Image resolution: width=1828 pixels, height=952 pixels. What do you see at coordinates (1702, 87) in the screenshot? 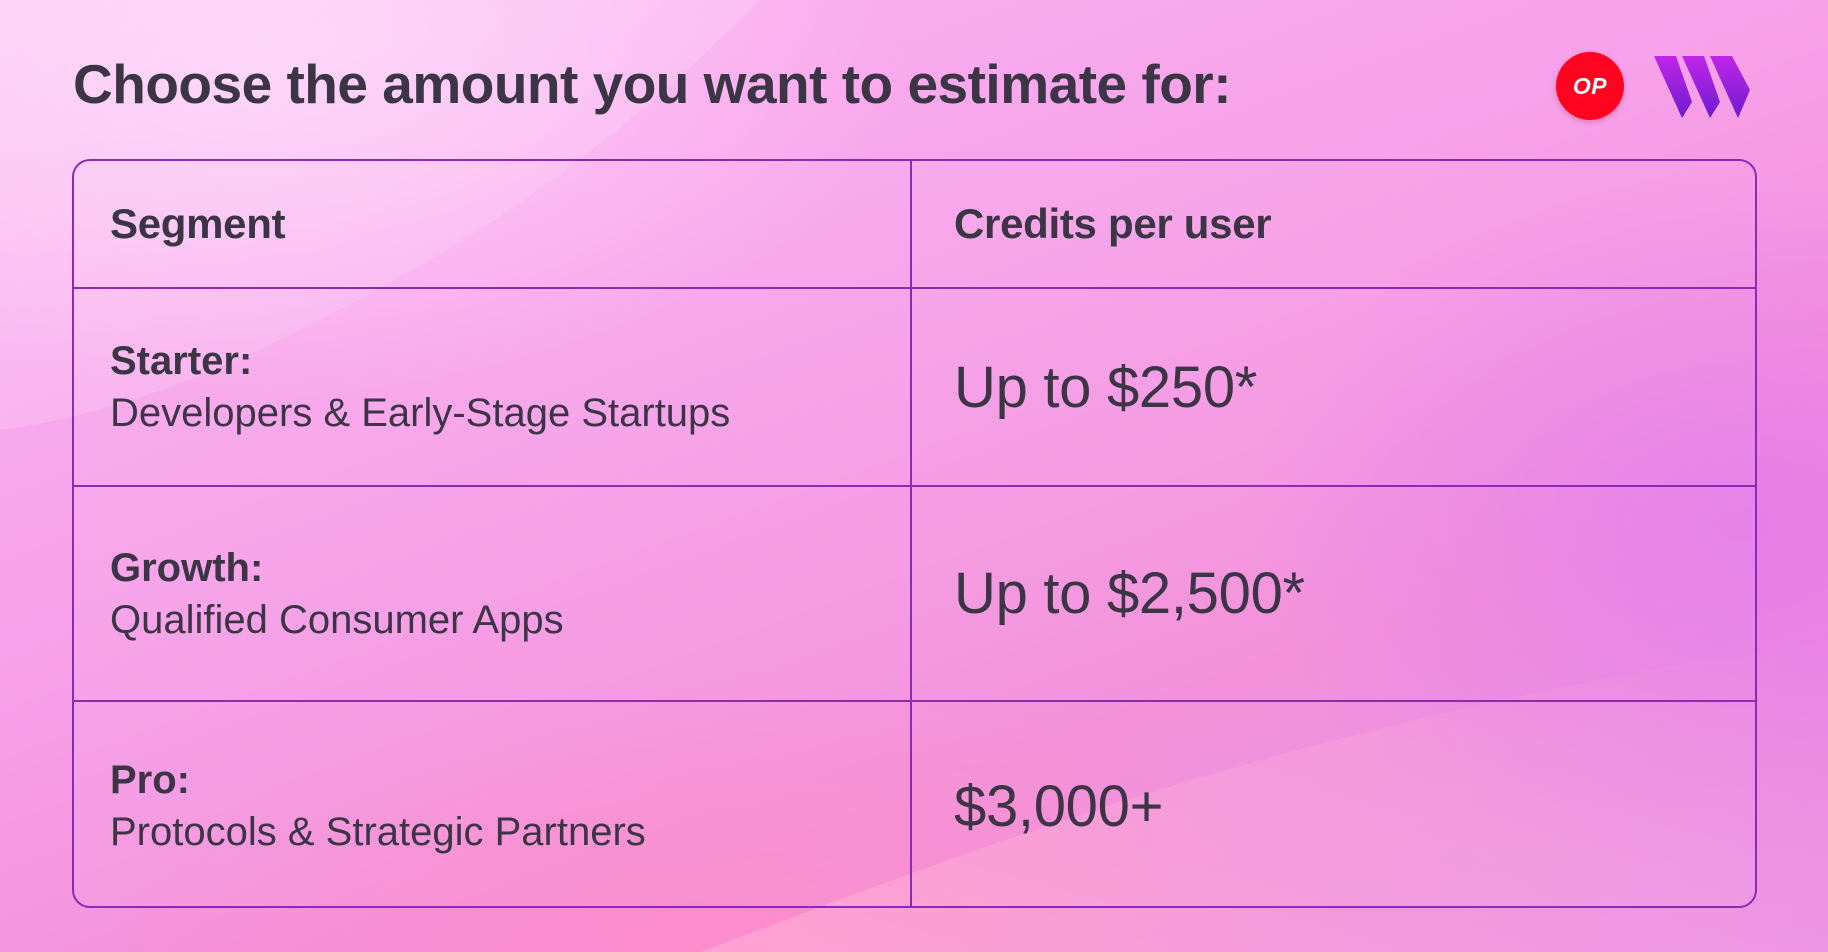
I see `w-logo-icon` at bounding box center [1702, 87].